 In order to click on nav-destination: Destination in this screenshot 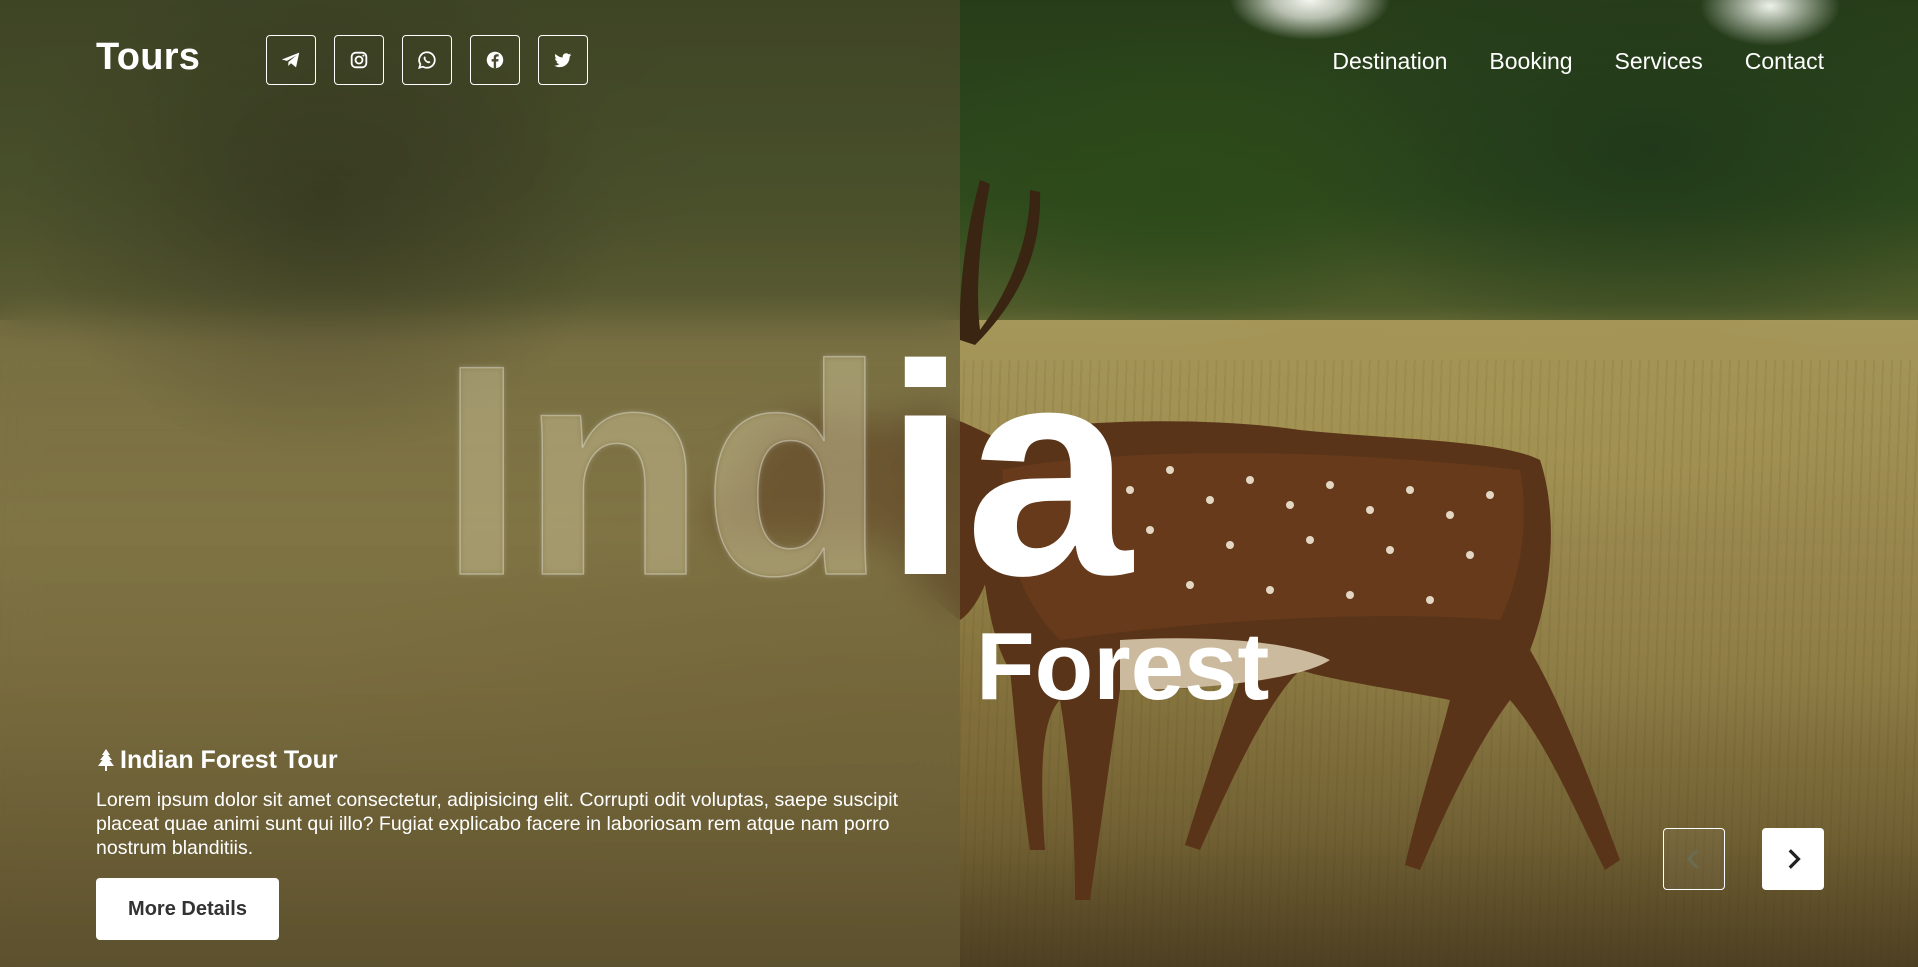, I will do `click(1389, 61)`.